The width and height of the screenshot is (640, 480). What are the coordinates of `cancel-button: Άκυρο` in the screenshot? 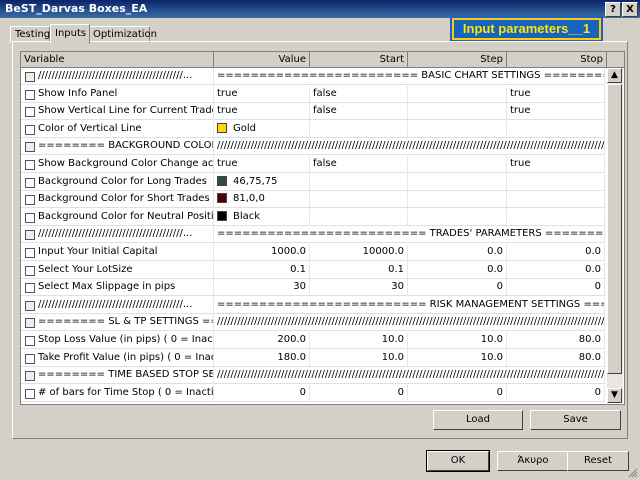 It's located at (533, 461).